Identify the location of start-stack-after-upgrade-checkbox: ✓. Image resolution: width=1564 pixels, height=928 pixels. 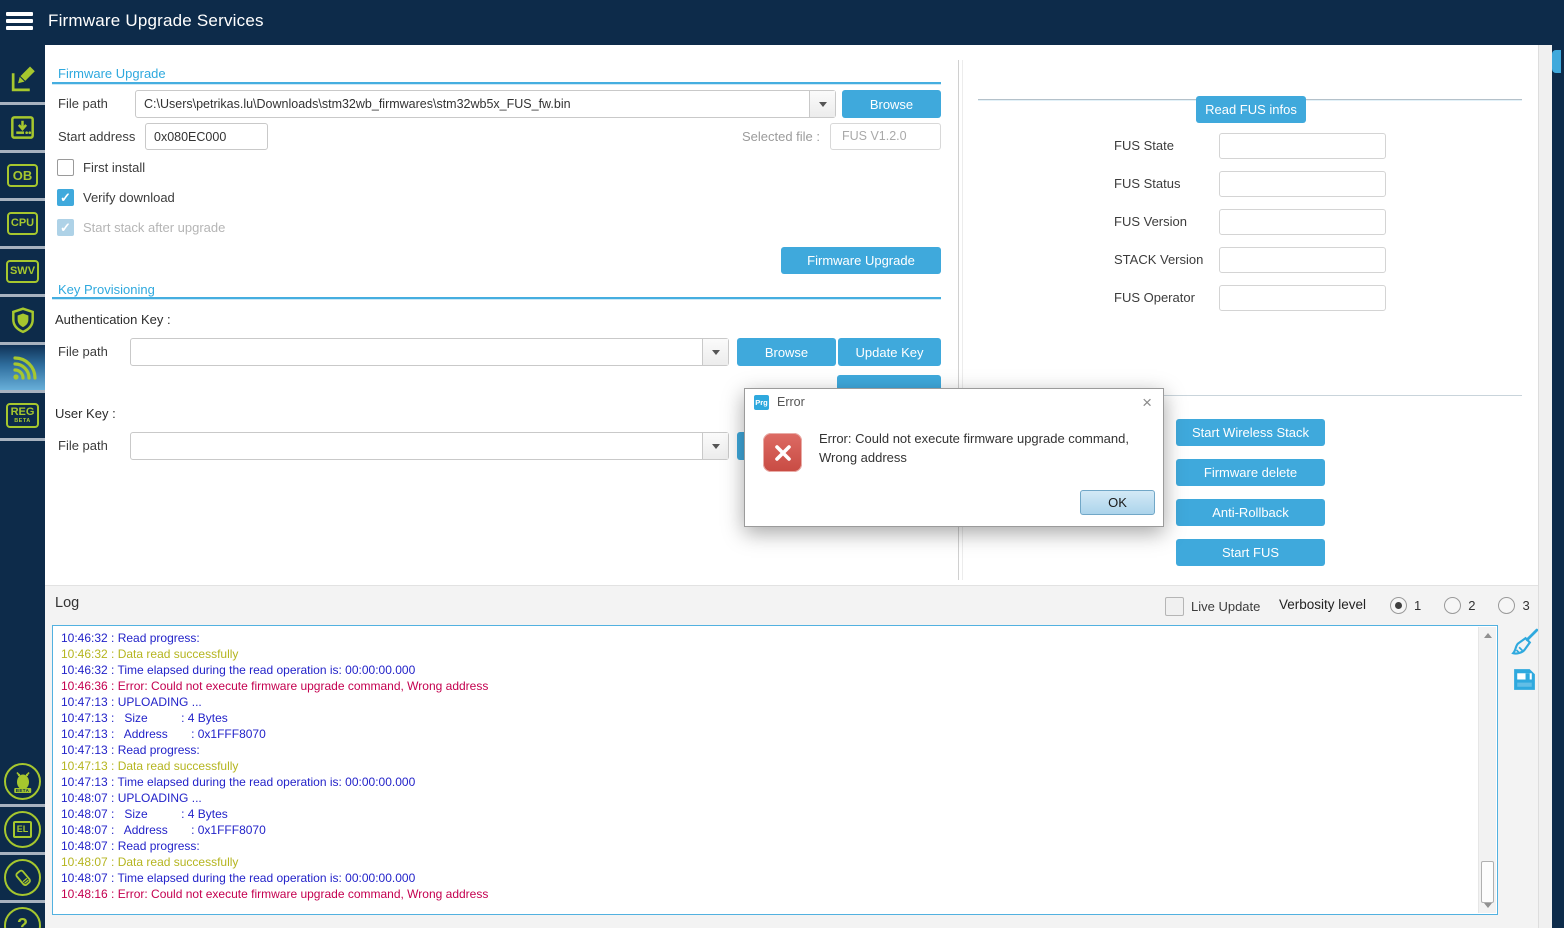
(65, 227).